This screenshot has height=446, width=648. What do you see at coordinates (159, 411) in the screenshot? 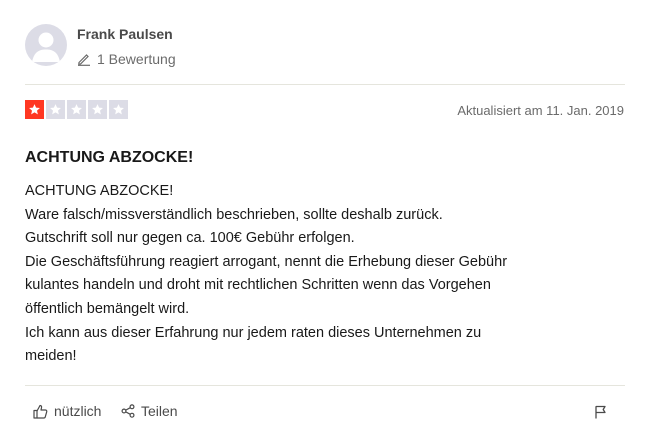
I see `share-label: Teilen` at bounding box center [159, 411].